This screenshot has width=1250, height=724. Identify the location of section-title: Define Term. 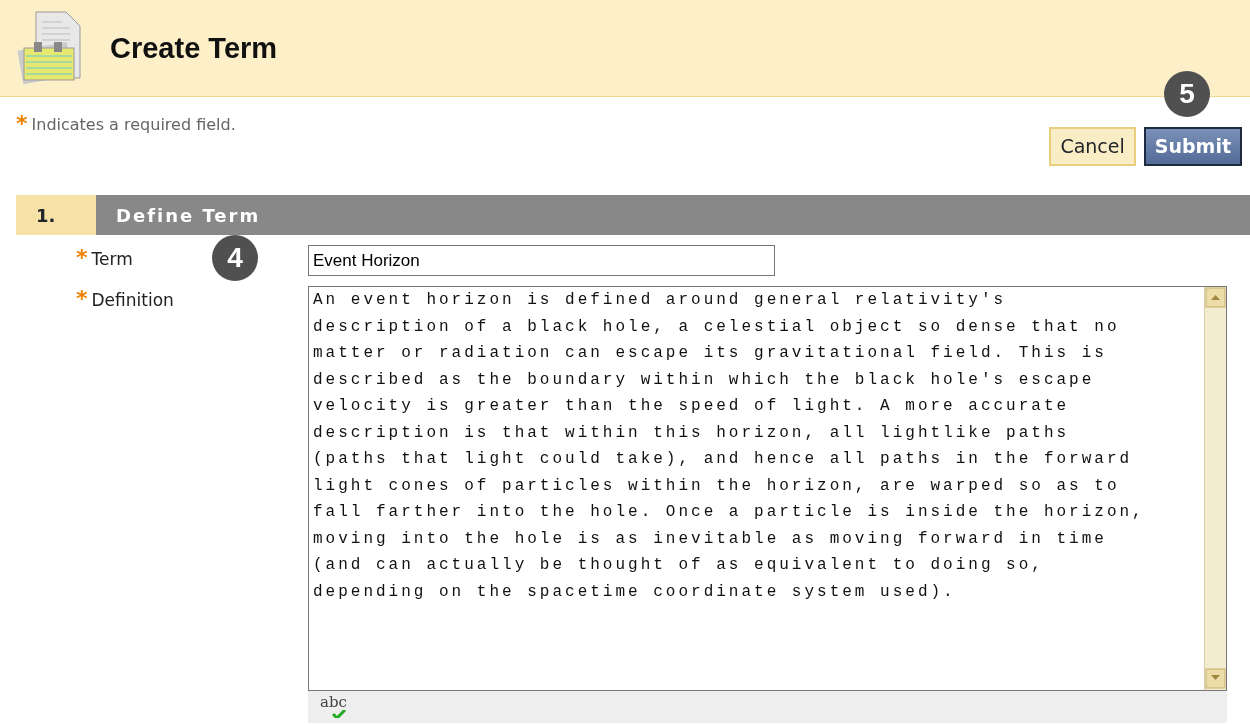
(673, 215).